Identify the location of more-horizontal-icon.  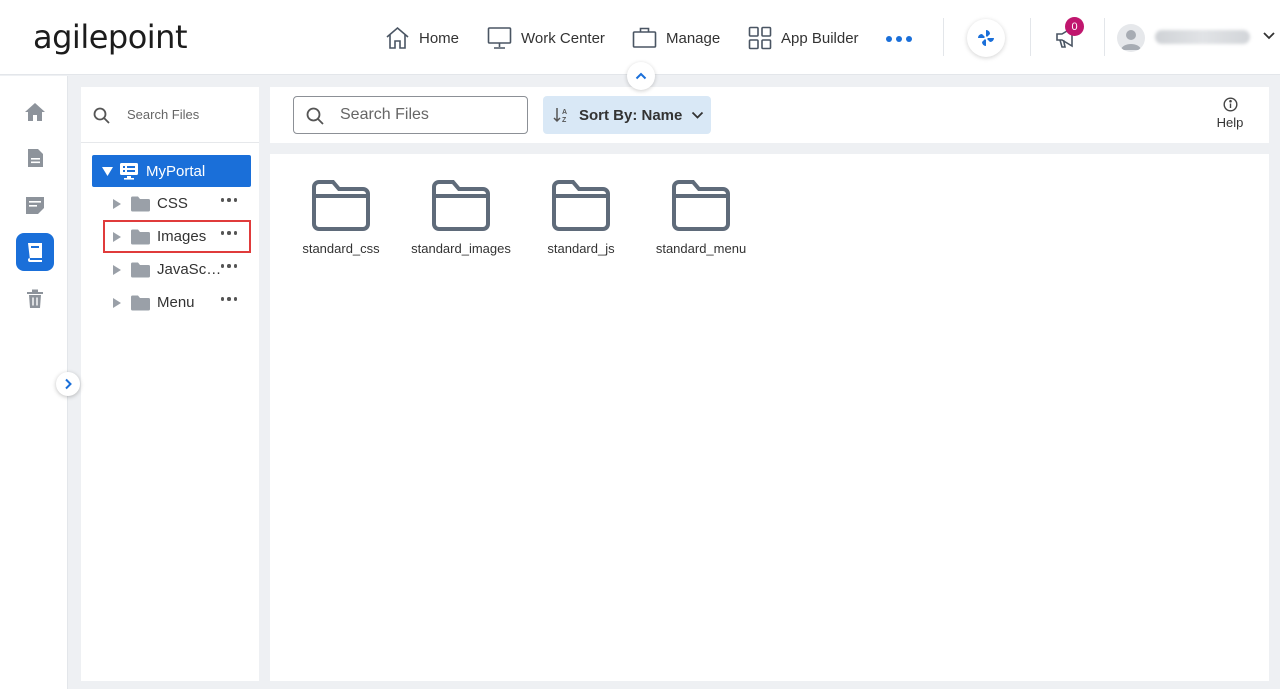
(899, 39).